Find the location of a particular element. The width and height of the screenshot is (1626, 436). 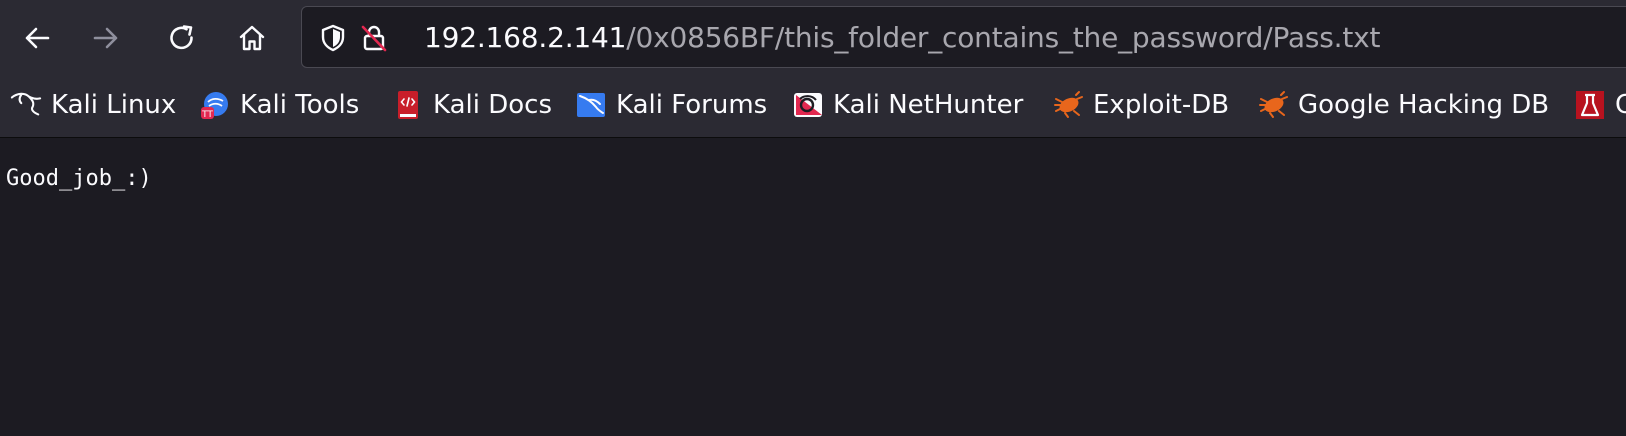

bookmark-kali-tools: TT Kali Tools is located at coordinates (279, 104).